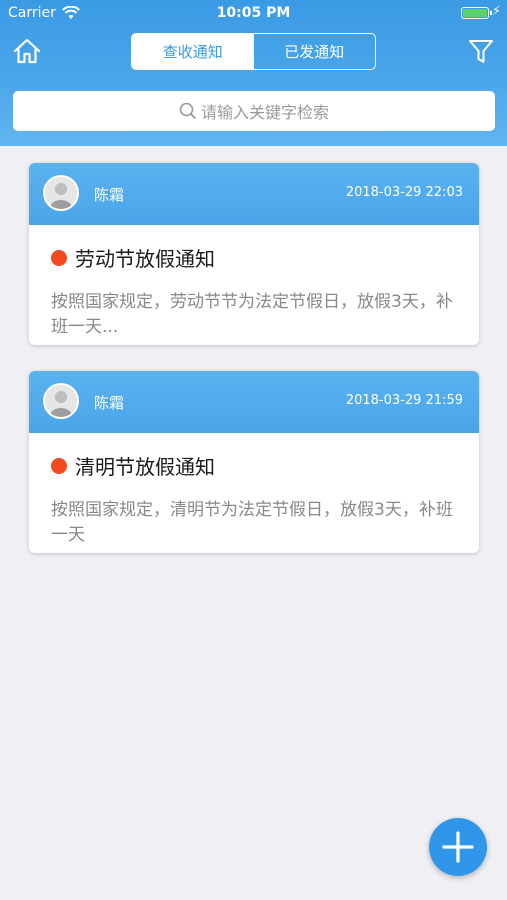  What do you see at coordinates (404, 400) in the screenshot?
I see `notice-time: 2018-03-29 21:59` at bounding box center [404, 400].